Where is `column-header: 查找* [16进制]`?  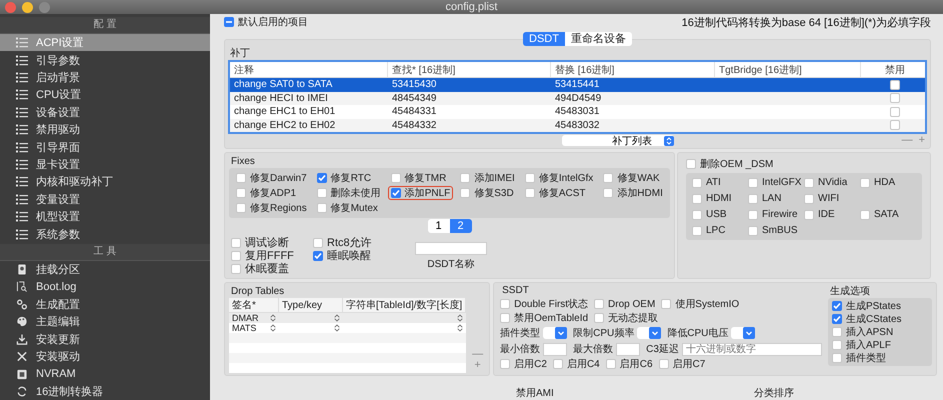 column-header: 查找* [16进制] is located at coordinates (469, 69).